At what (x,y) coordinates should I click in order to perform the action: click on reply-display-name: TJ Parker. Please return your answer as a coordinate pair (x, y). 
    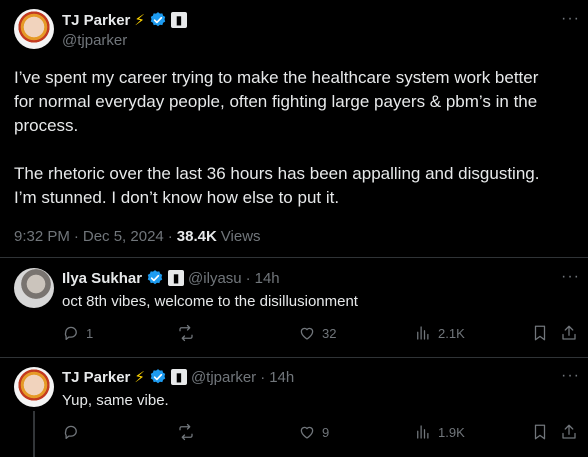
    Looking at the image, I should click on (96, 377).